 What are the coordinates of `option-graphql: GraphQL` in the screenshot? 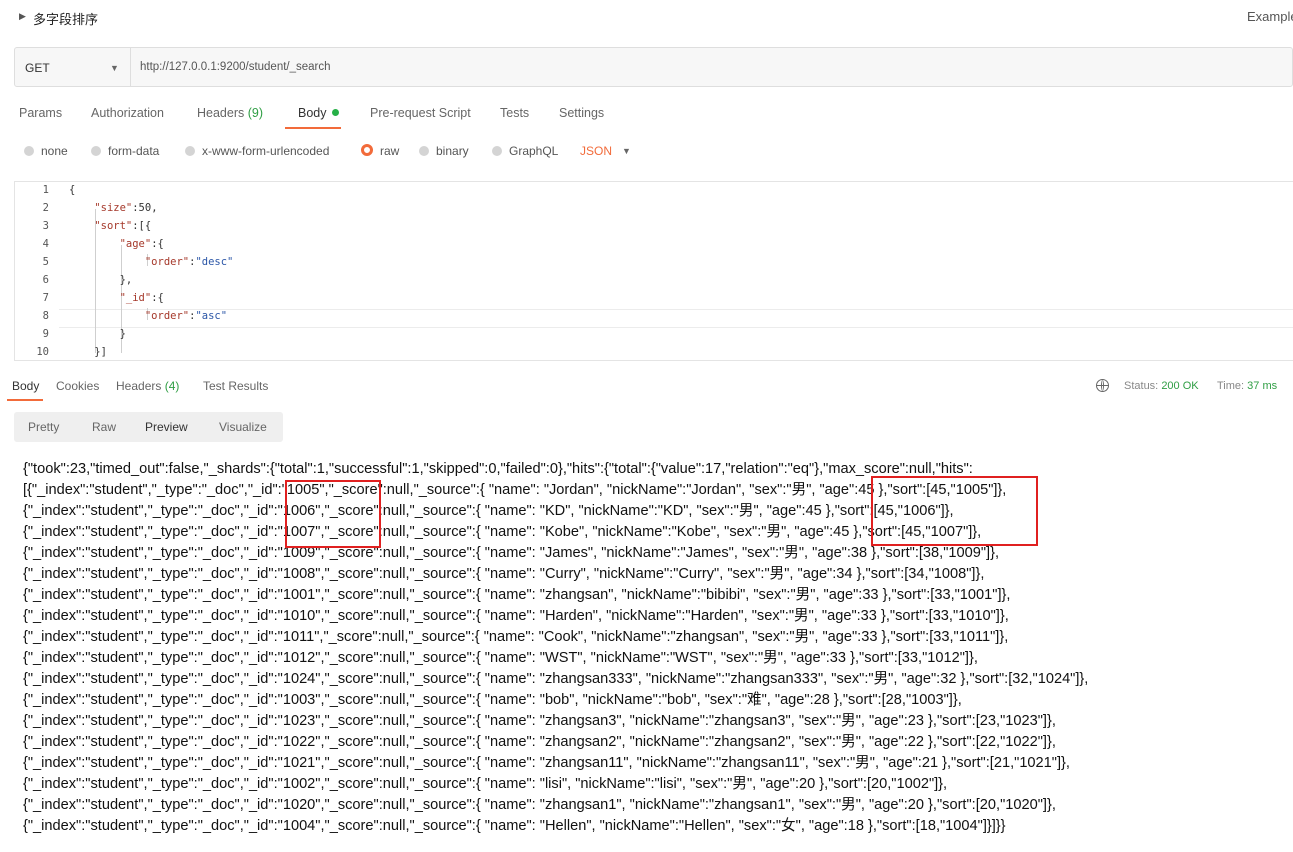 It's located at (525, 151).